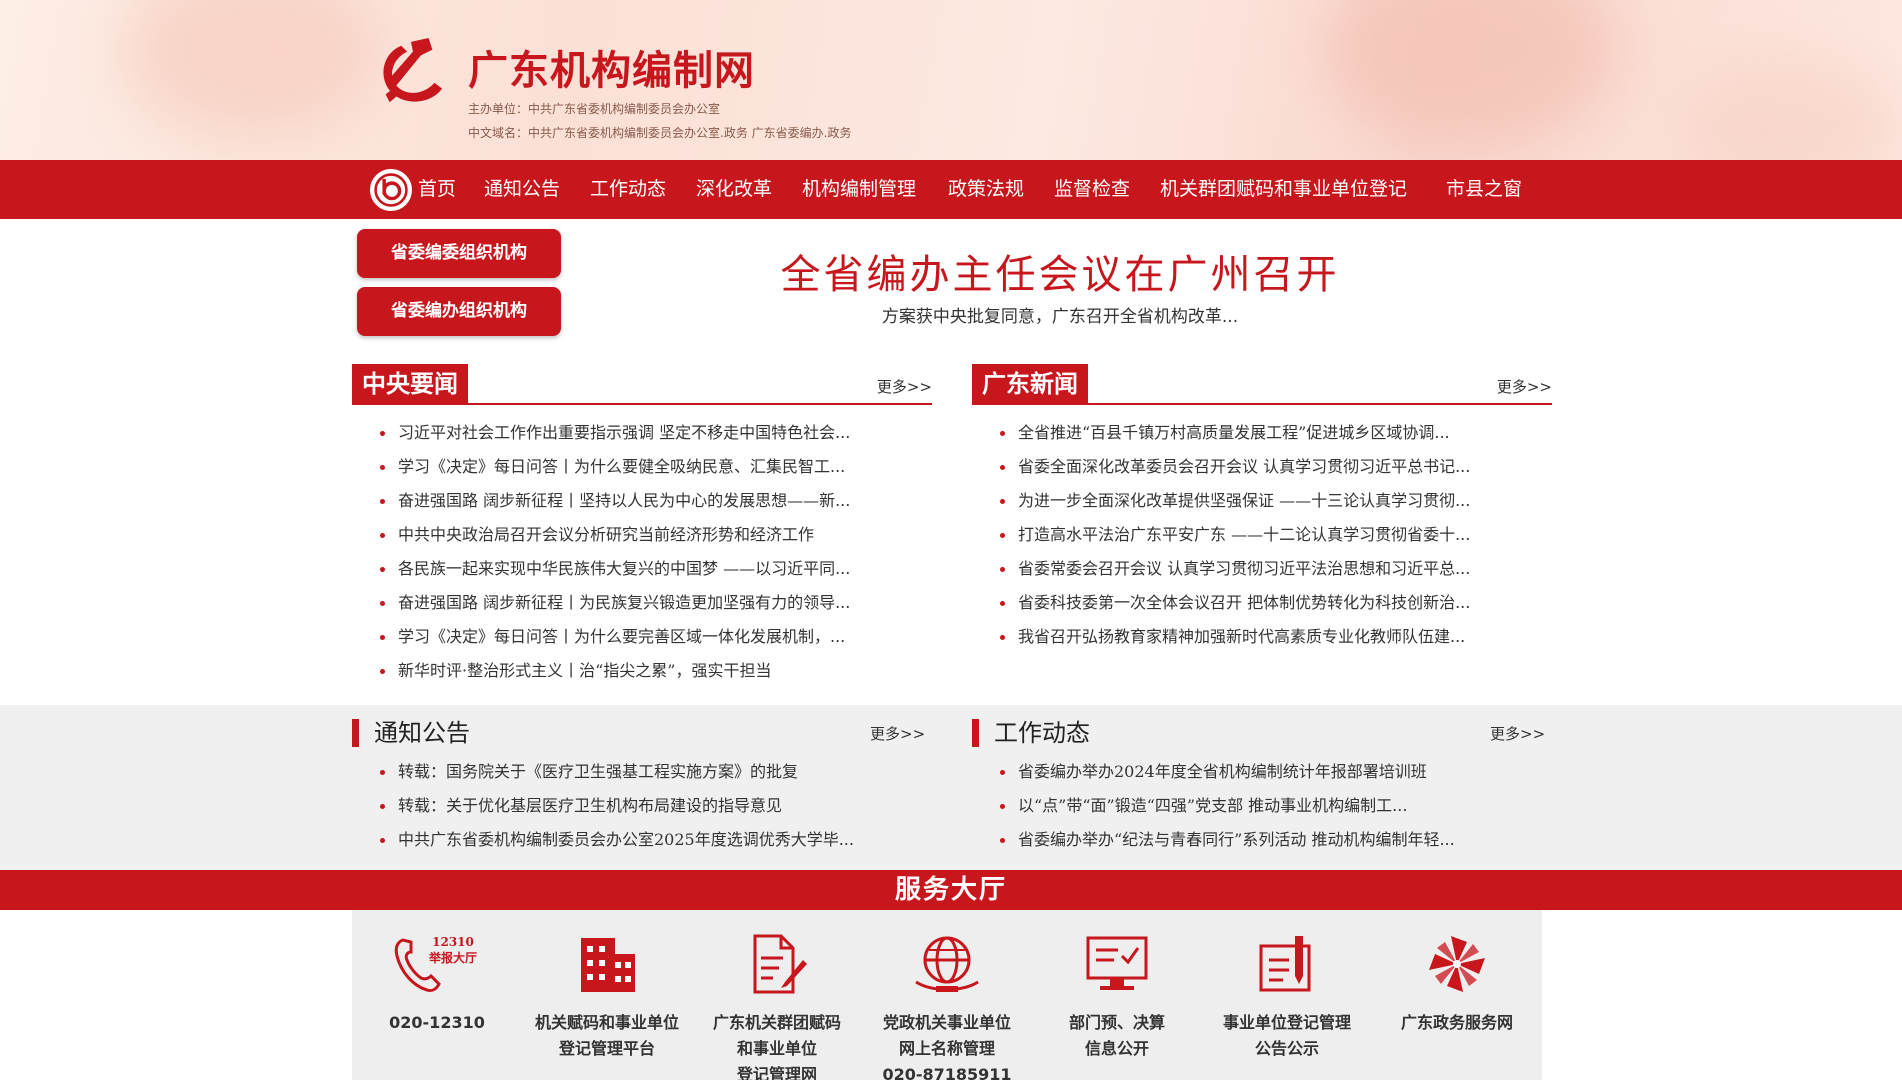  I want to click on party-emblem-icon, so click(413, 70).